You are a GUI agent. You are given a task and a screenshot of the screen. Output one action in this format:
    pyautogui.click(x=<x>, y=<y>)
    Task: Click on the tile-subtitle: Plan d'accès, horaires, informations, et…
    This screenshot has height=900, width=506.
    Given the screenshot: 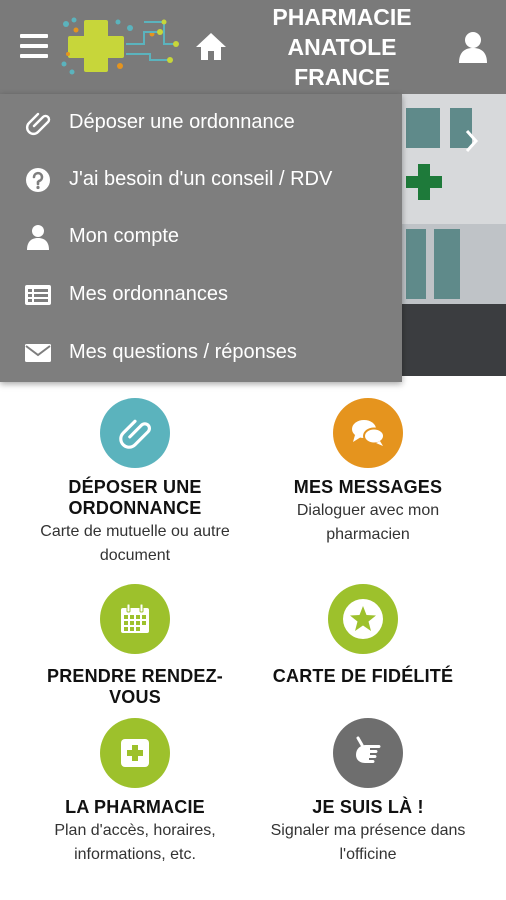 What is the action you would take?
    pyautogui.click(x=135, y=842)
    